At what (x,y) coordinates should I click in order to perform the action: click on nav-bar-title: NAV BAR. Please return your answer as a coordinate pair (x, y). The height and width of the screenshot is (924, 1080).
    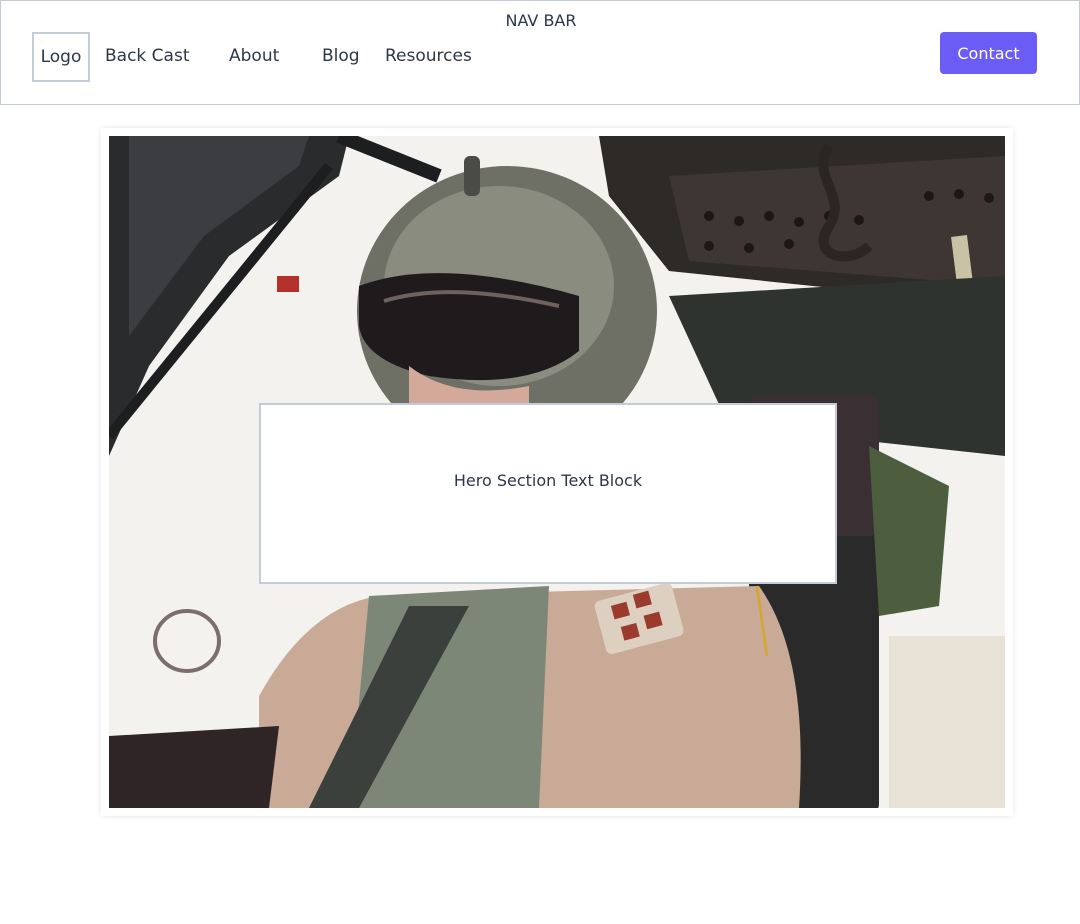
    Looking at the image, I should click on (541, 20).